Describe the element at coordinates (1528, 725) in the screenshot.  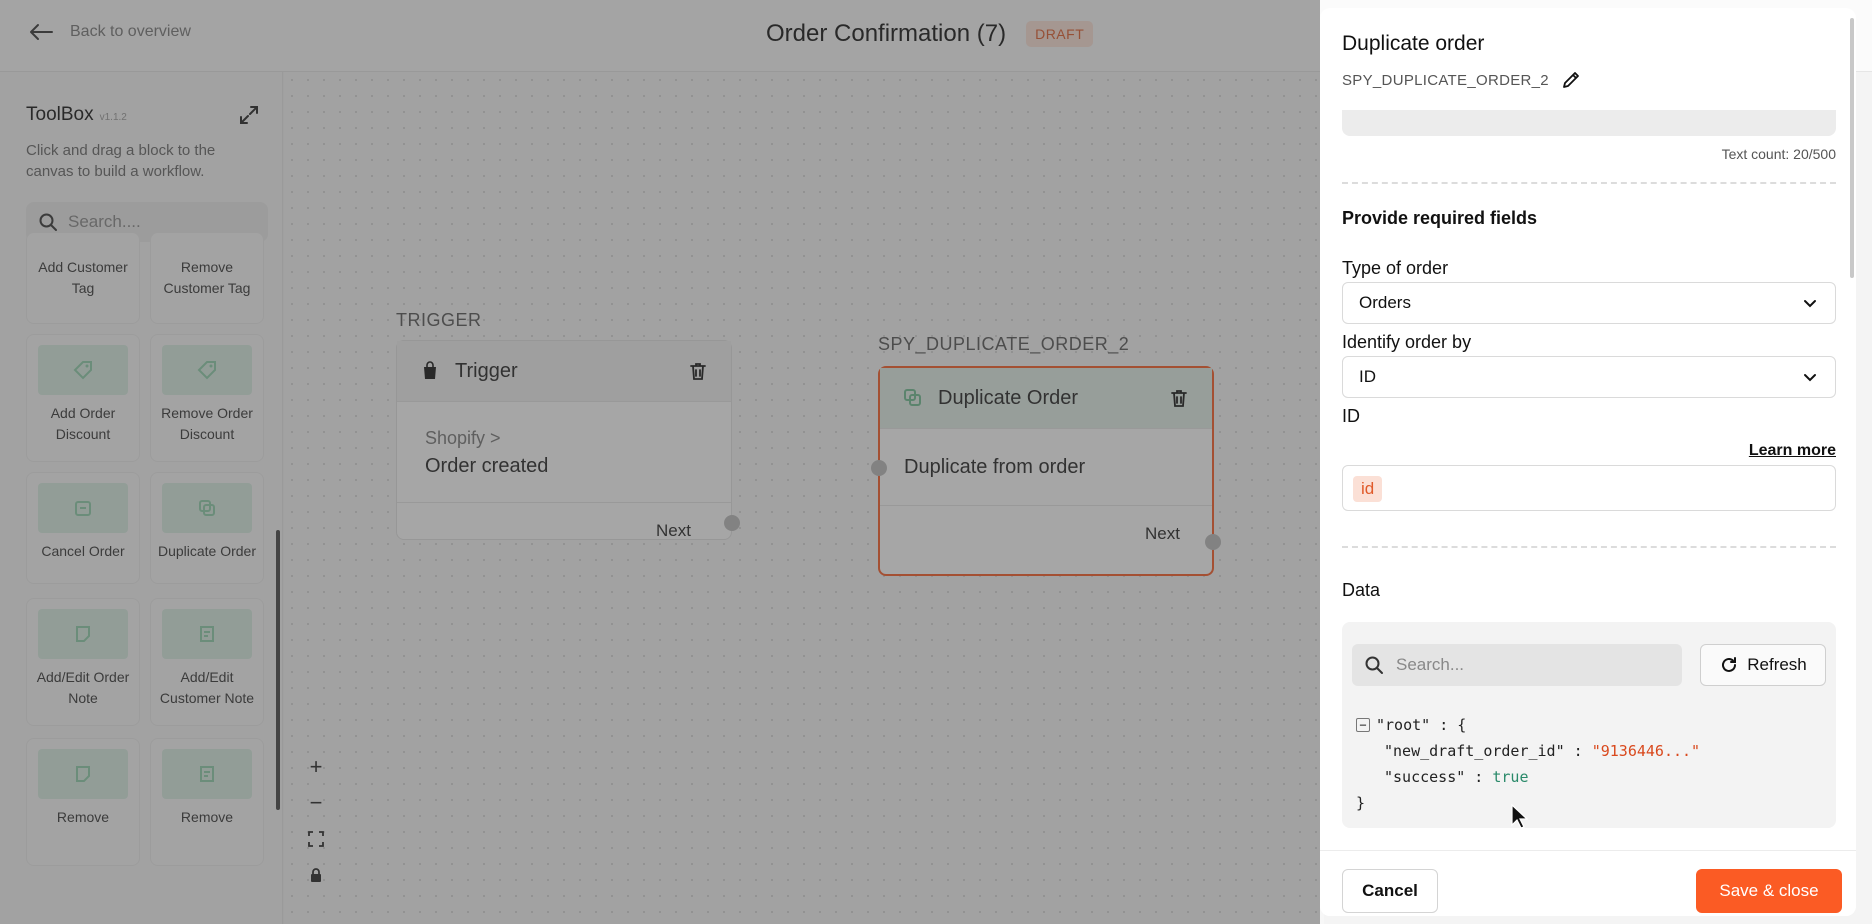
I see `json-root-row: − "root" : {` at that location.